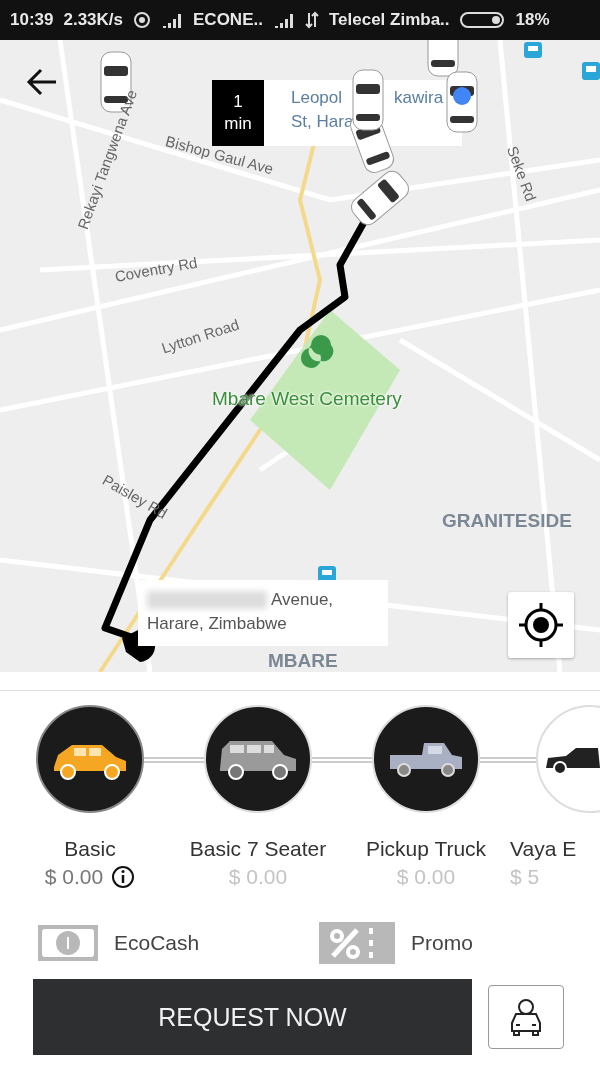 The width and height of the screenshot is (600, 1067). Describe the element at coordinates (543, 849) in the screenshot. I see `vehicle-name: Vaya E` at that location.